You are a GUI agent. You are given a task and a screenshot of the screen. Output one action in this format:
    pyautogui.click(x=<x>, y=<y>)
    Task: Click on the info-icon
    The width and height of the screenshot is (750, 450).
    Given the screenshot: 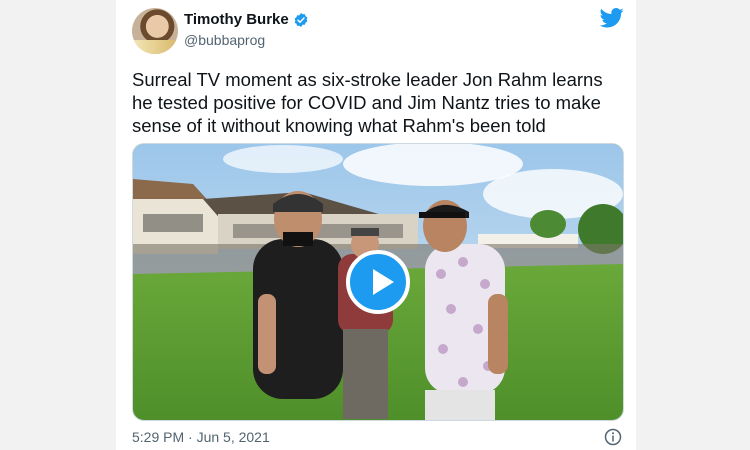 What is the action you would take?
    pyautogui.click(x=613, y=437)
    